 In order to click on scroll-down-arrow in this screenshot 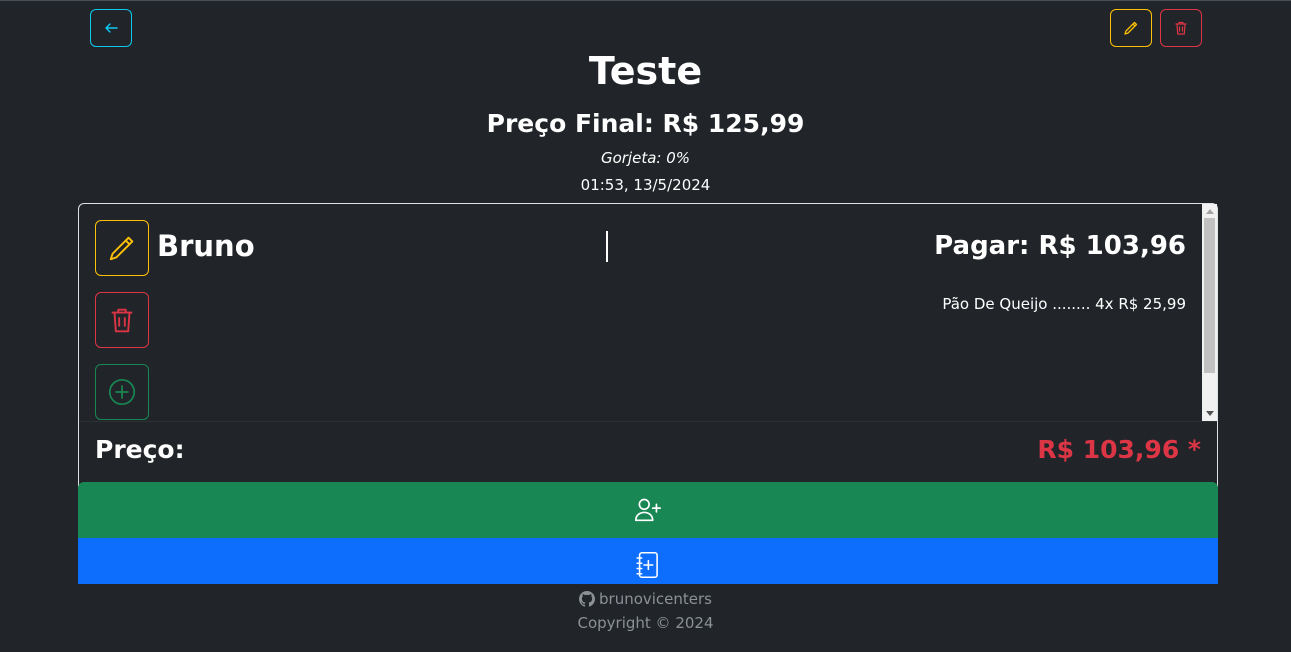, I will do `click(1209, 414)`.